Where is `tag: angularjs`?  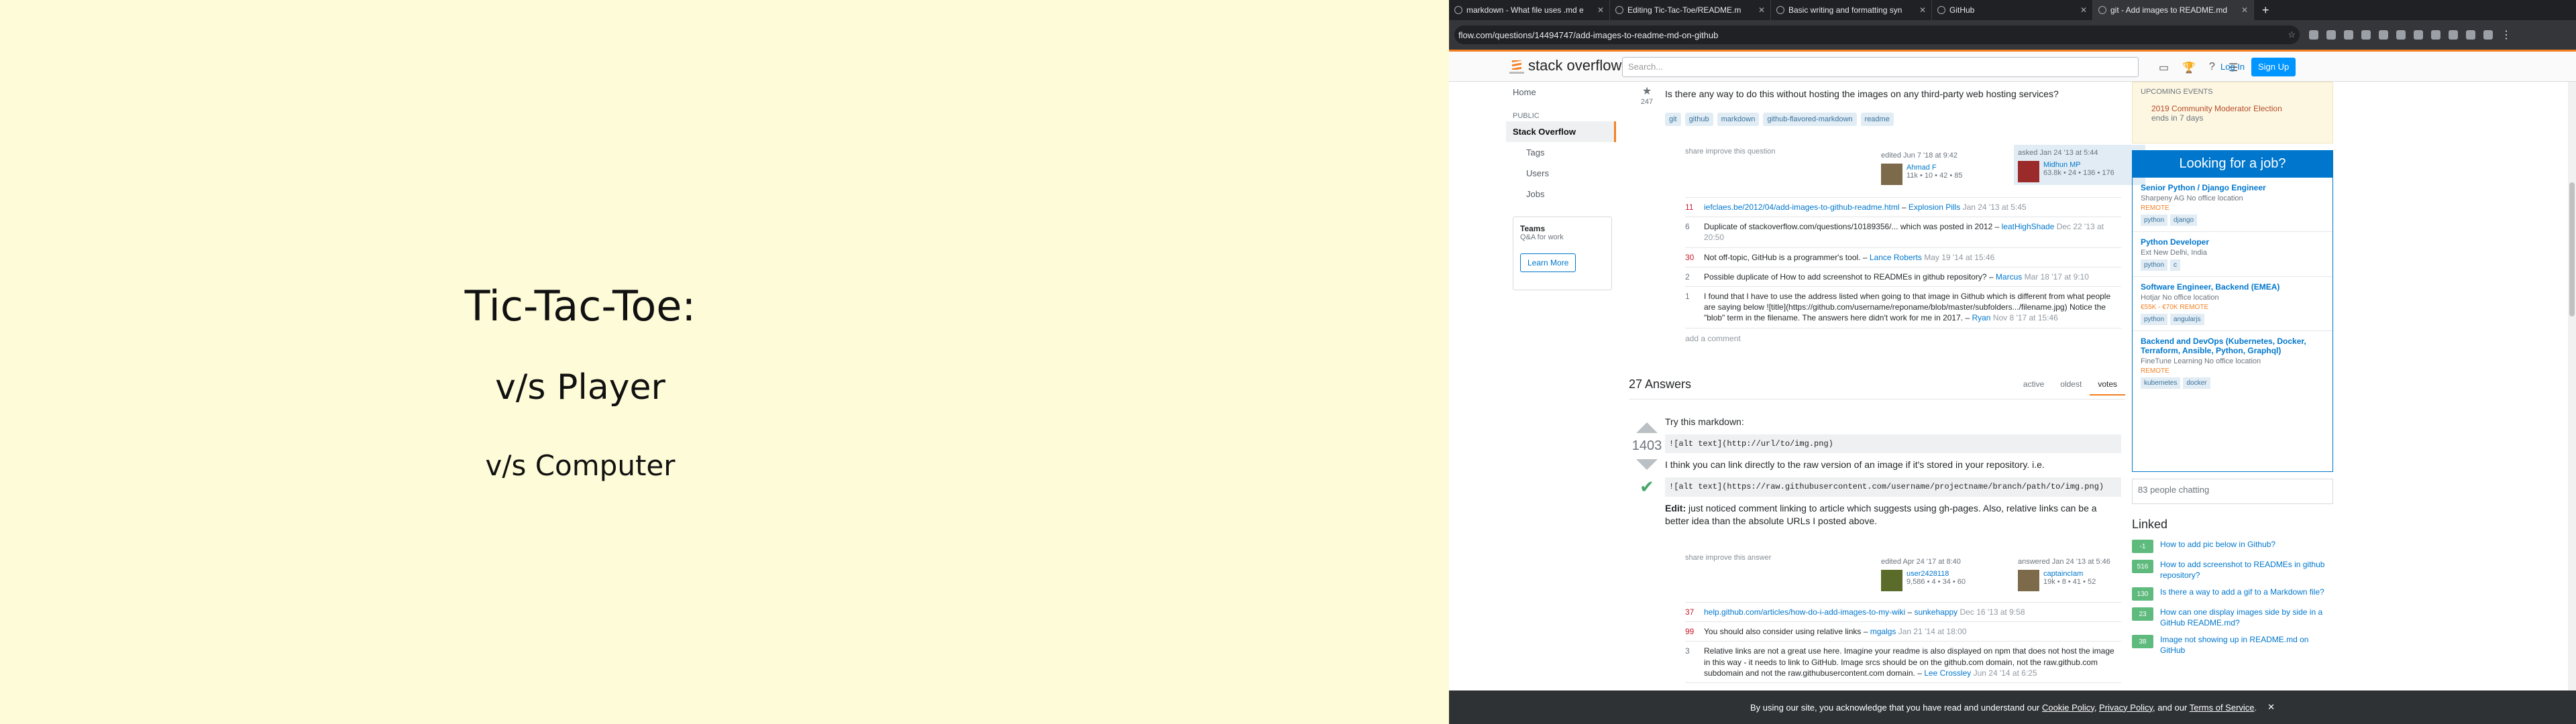
tag: angularjs is located at coordinates (2187, 319).